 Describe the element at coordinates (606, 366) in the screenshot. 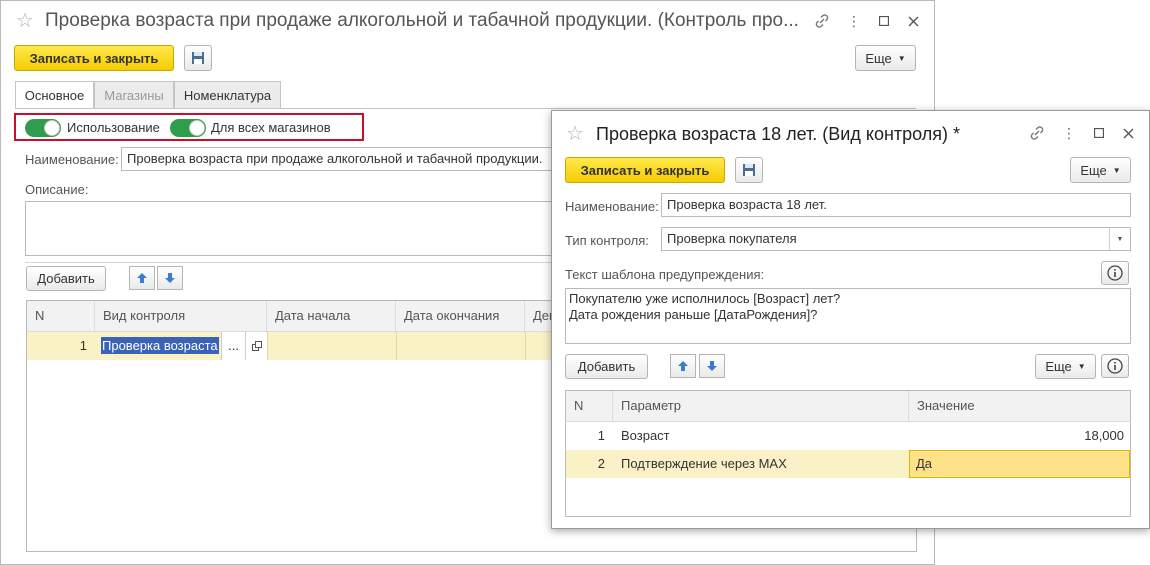

I see `dialog-add-button: Добавить` at that location.